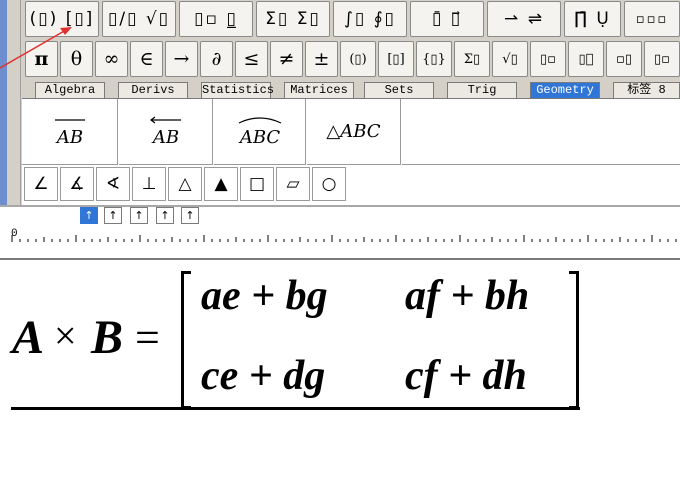 This screenshot has height=477, width=680. Describe the element at coordinates (139, 215) in the screenshot. I see `tab-stop-right: ↑` at that location.